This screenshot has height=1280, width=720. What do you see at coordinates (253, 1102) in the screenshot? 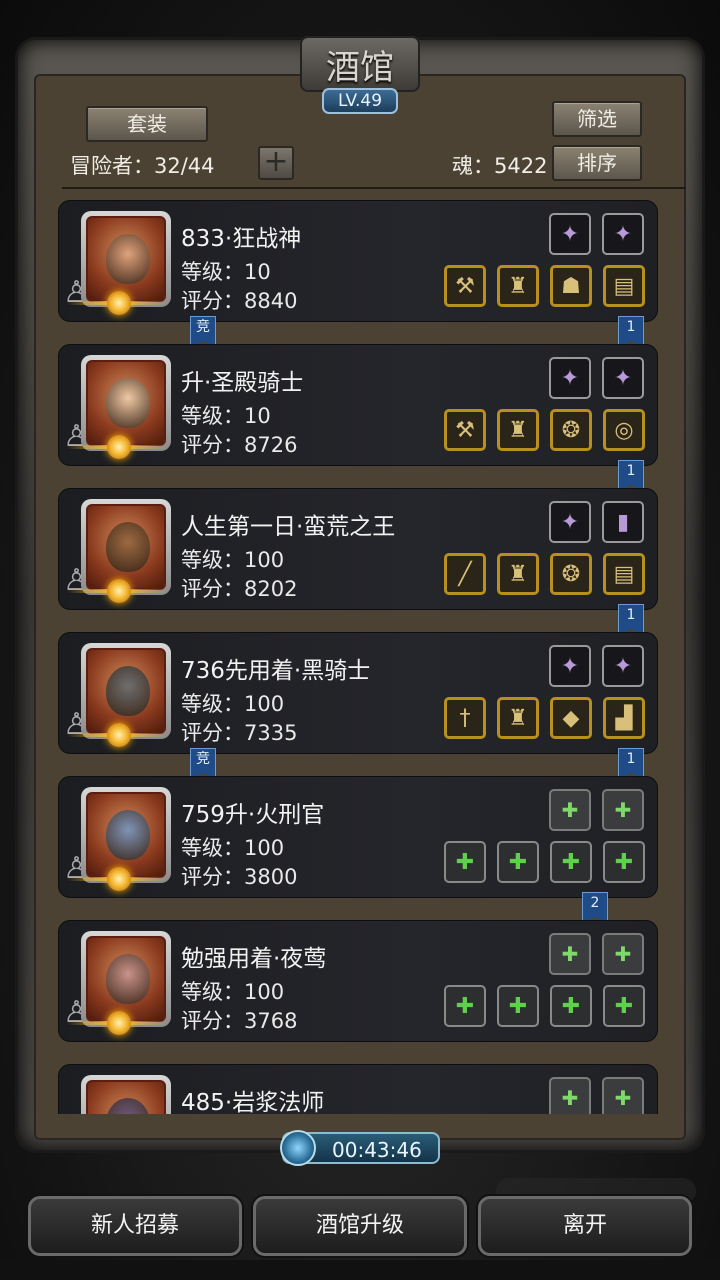
I see `hero-name: 485·岩浆法师` at bounding box center [253, 1102].